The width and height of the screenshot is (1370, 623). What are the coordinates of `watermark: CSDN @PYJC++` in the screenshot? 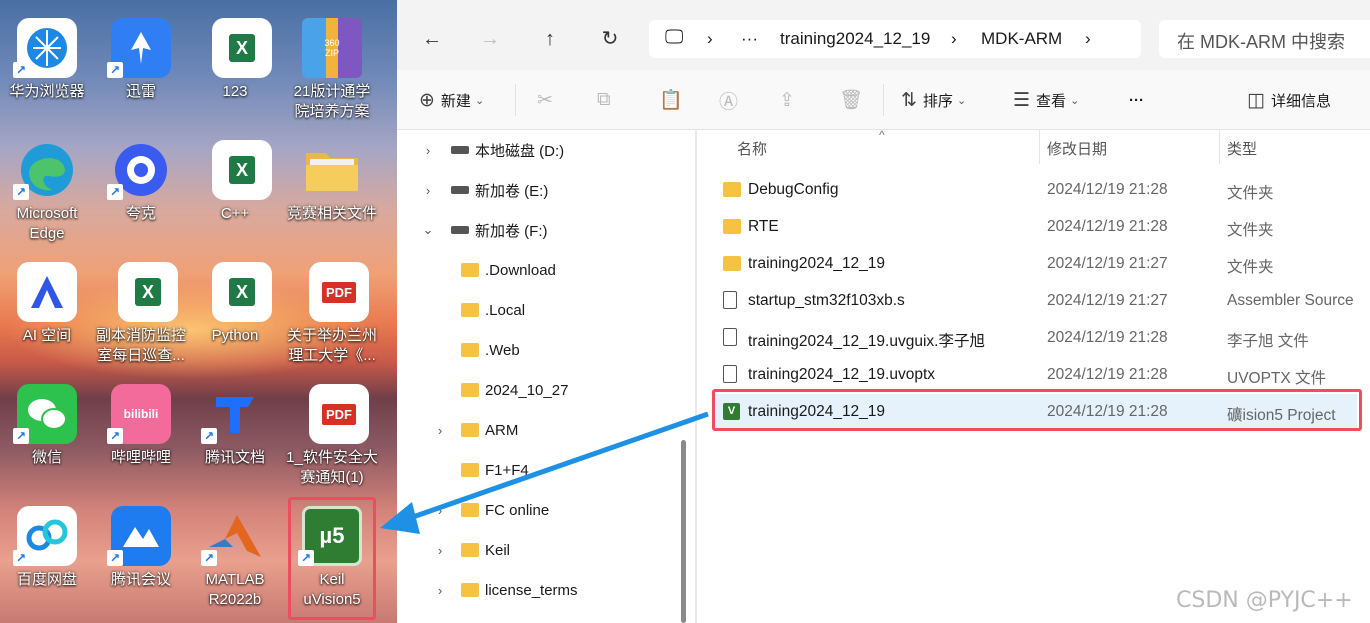 It's located at (1264, 600).